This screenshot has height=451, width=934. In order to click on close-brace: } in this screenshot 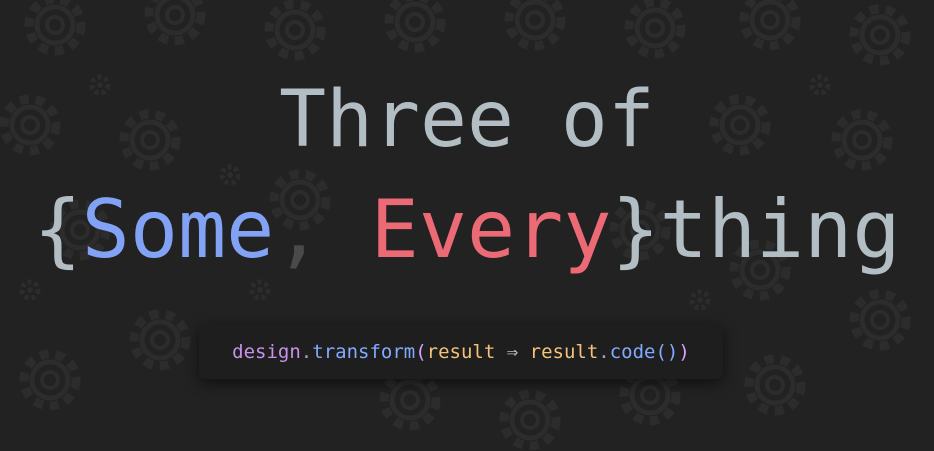, I will do `click(635, 229)`.